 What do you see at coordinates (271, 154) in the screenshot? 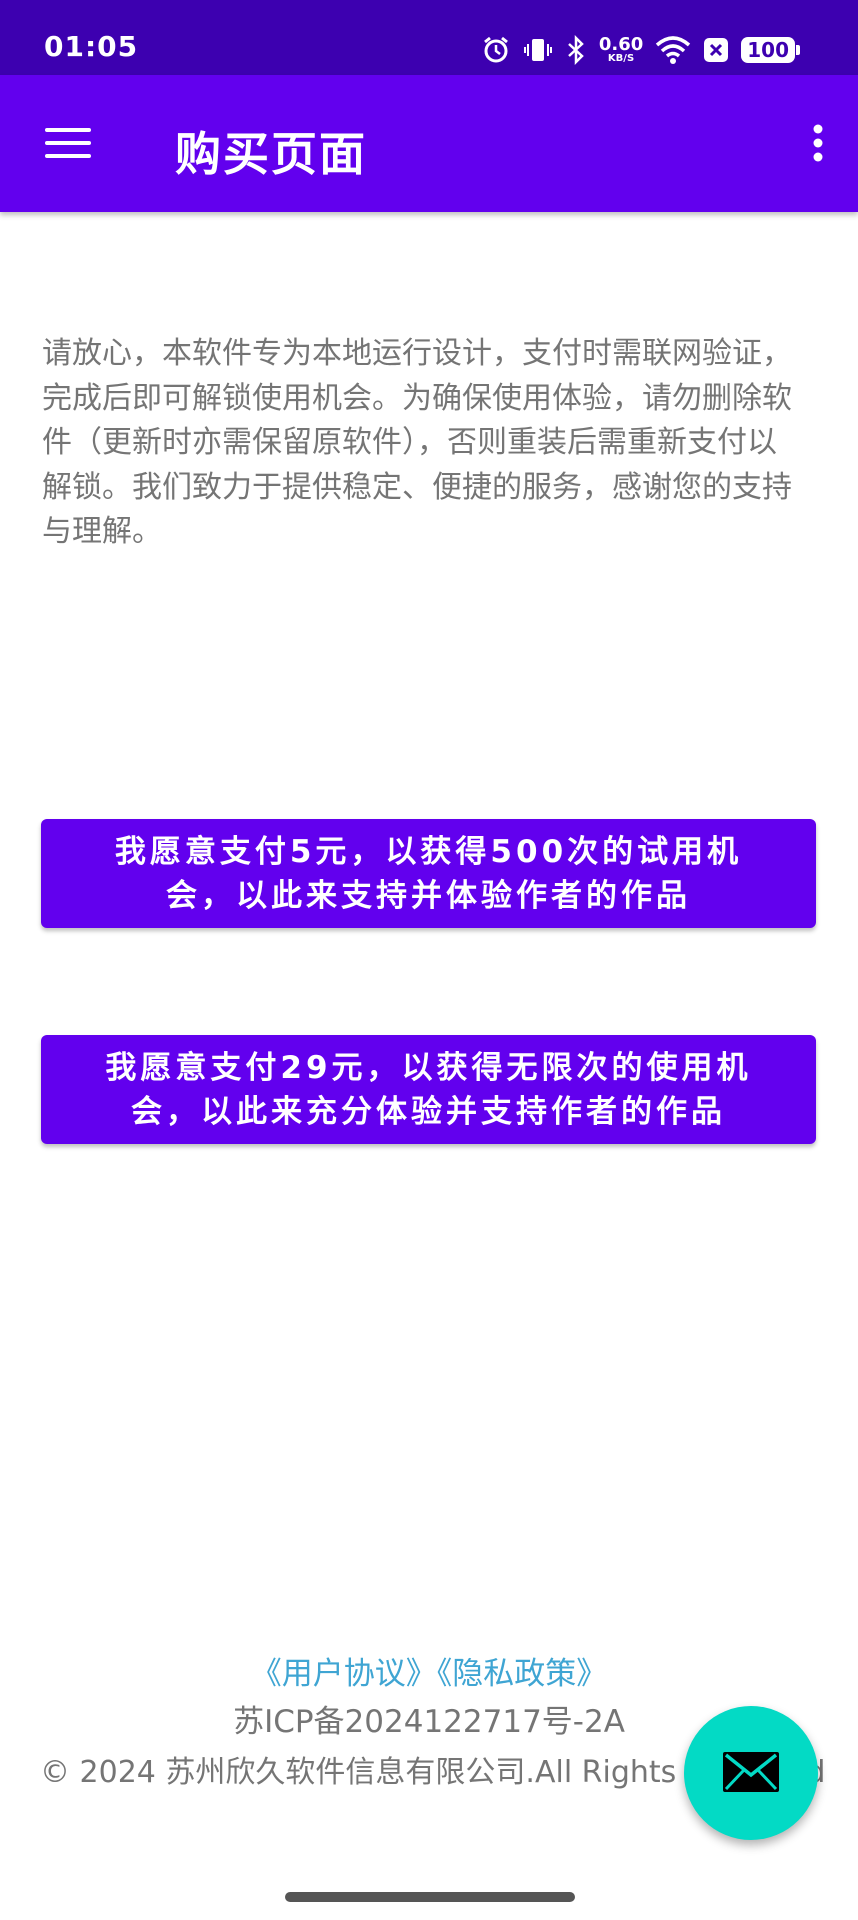
I see `page-title: 购买页面` at bounding box center [271, 154].